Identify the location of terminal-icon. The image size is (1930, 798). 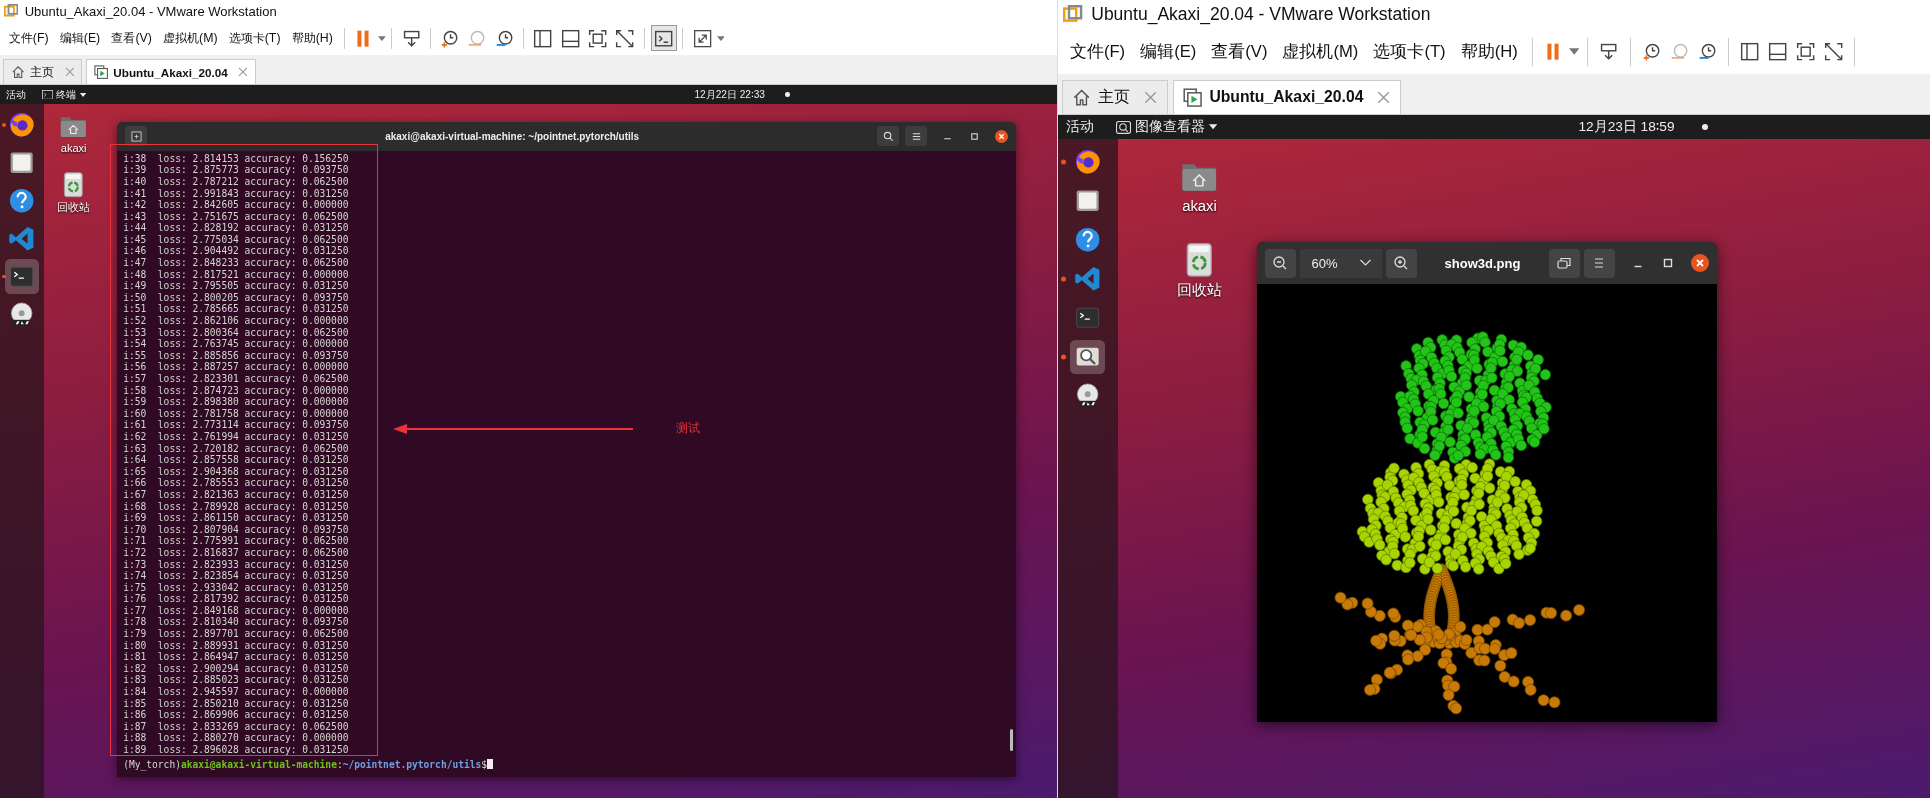
(48, 94).